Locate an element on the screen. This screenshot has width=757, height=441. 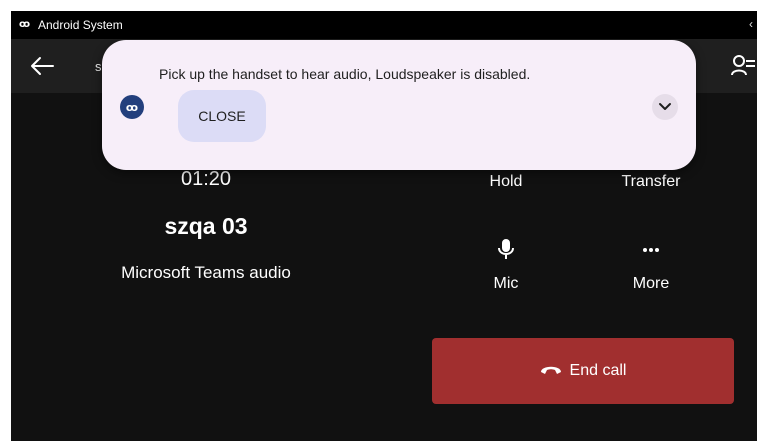
end-call-label: End call is located at coordinates (598, 370).